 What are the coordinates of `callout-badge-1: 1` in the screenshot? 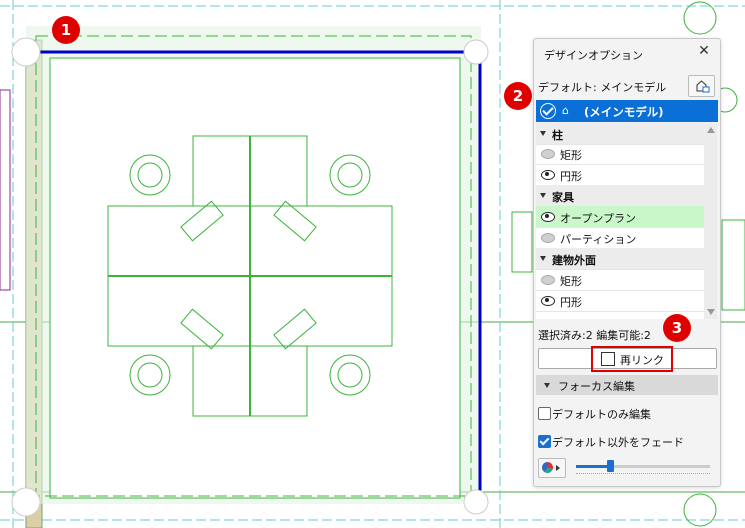 It's located at (66, 30).